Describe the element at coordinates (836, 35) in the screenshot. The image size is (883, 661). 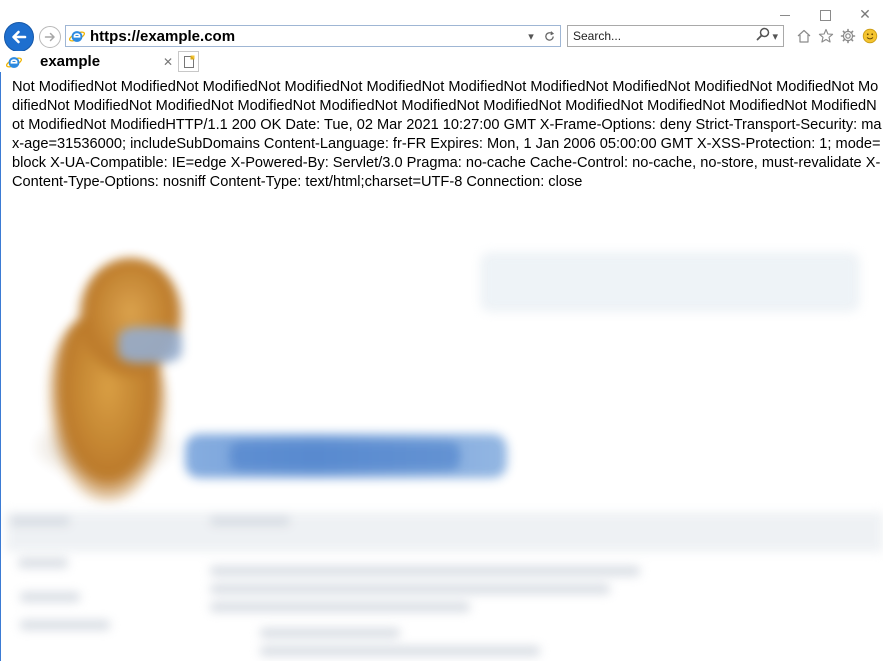
I see `toolbar-right` at that location.